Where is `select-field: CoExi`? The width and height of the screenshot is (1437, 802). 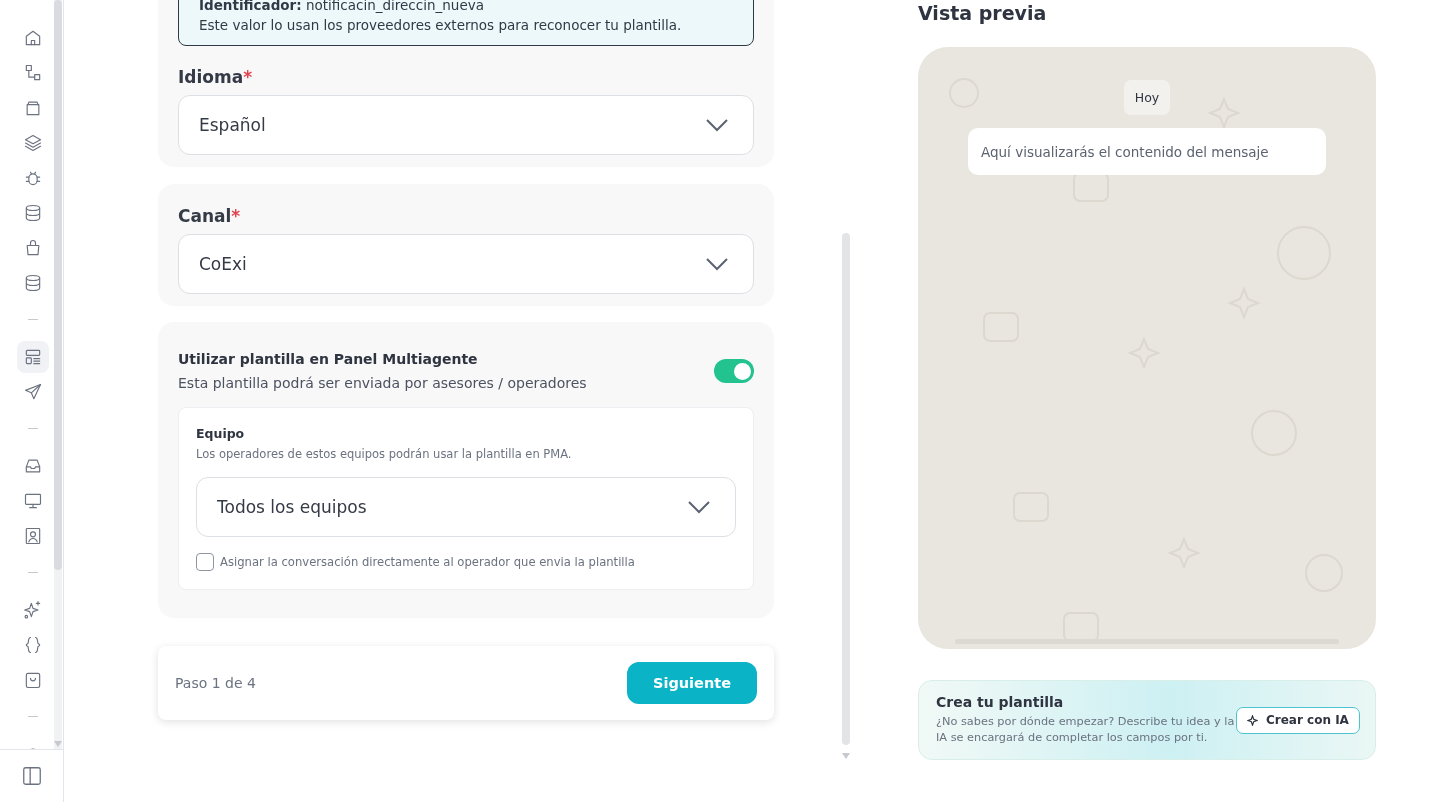
select-field: CoExi is located at coordinates (466, 264).